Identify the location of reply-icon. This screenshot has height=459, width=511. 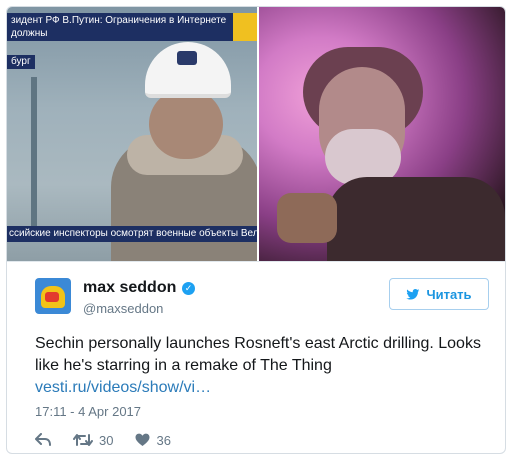
(43, 439).